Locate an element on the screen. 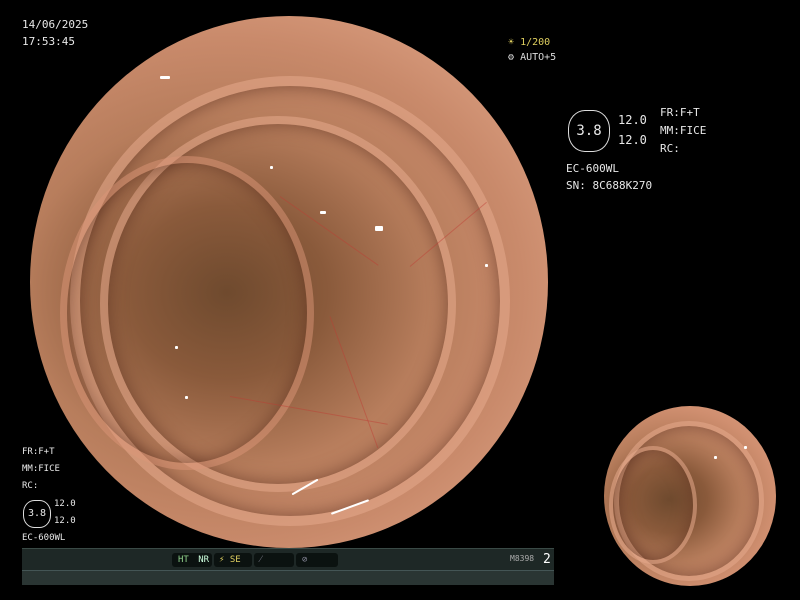  status-number: 2 is located at coordinates (547, 559).